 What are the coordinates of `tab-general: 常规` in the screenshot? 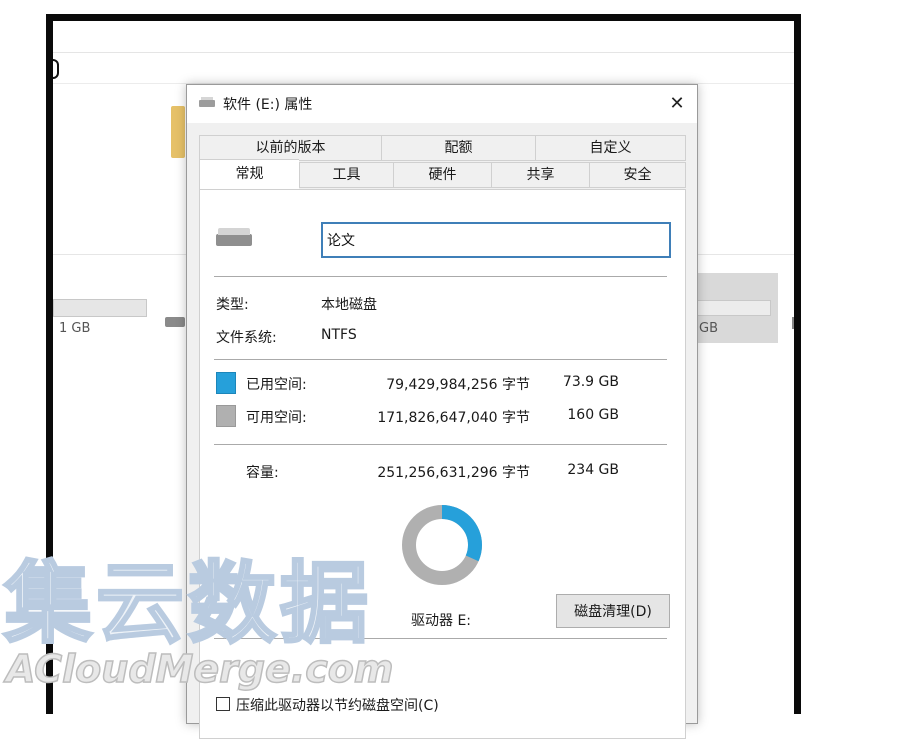 It's located at (249, 174).